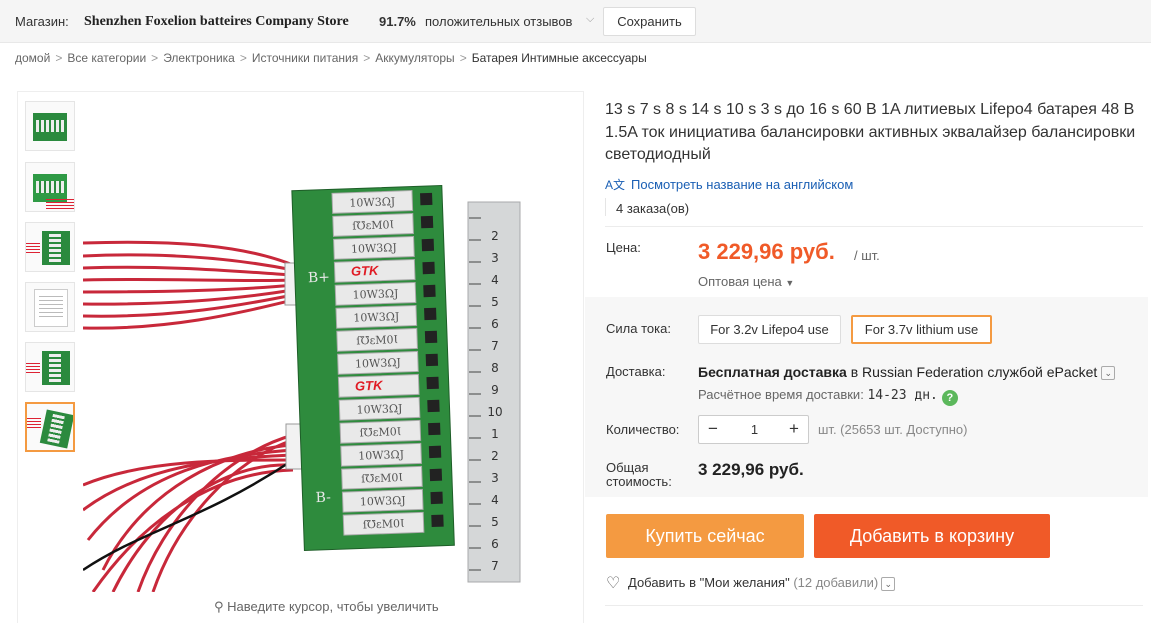 The height and width of the screenshot is (623, 1151). Describe the element at coordinates (323, 498) in the screenshot. I see `terminal-minus-label: B-` at that location.